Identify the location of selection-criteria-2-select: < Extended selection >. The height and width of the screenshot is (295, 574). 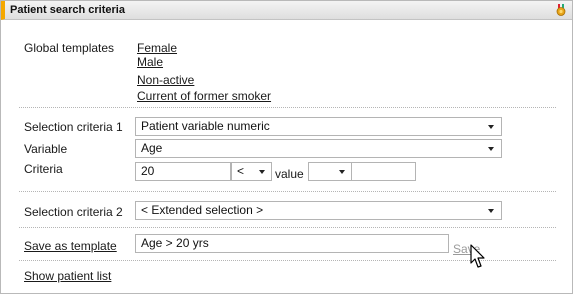
(318, 210).